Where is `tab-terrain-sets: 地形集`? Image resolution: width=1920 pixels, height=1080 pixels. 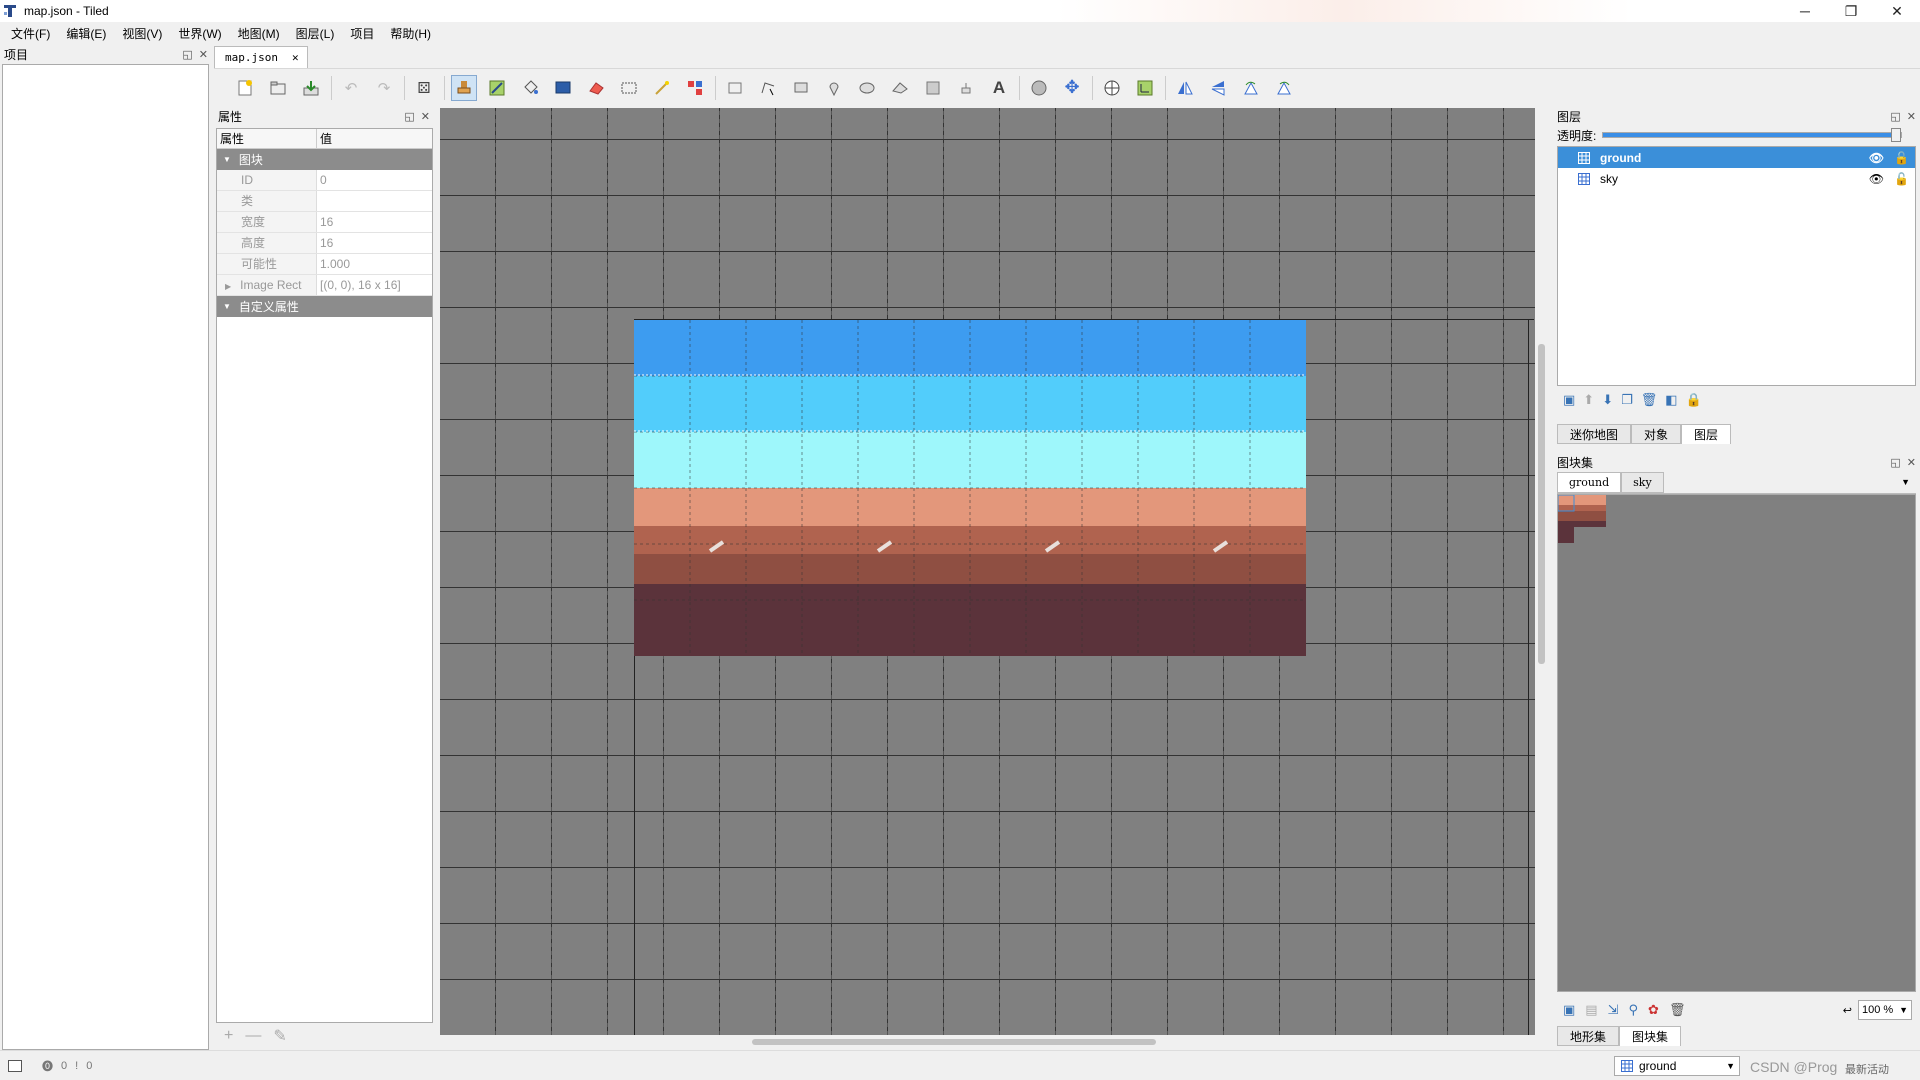
tab-terrain-sets: 地形集 is located at coordinates (1588, 1036).